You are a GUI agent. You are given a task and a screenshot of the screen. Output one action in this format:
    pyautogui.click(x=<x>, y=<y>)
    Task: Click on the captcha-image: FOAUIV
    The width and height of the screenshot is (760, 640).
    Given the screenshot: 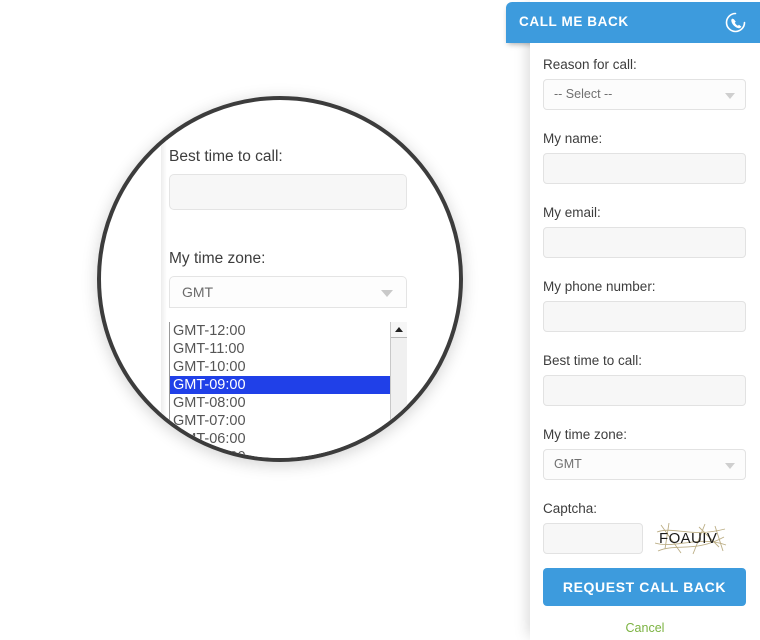 What is the action you would take?
    pyautogui.click(x=691, y=539)
    